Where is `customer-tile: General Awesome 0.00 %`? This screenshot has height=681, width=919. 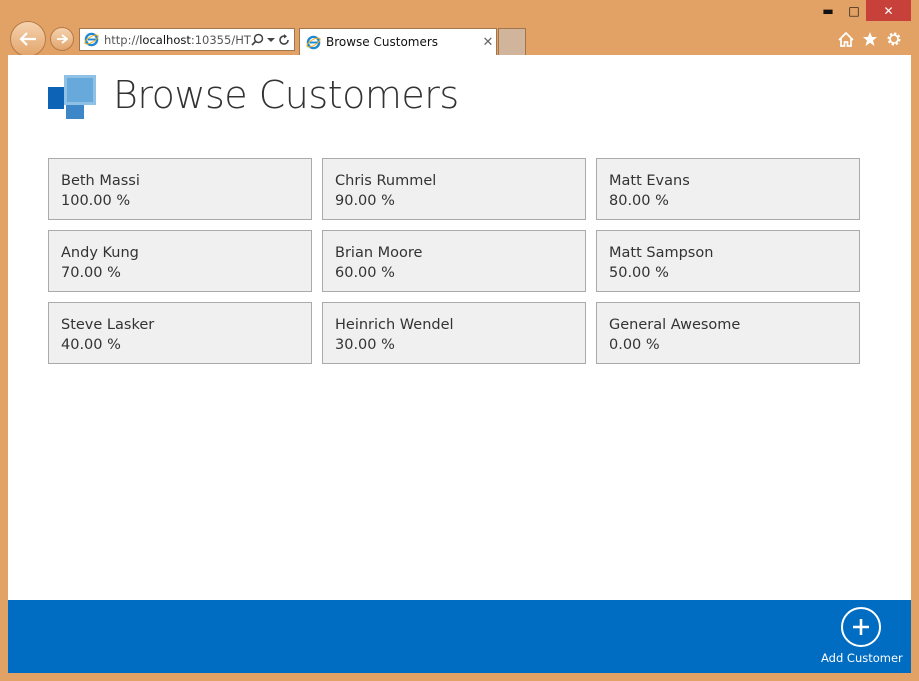
customer-tile: General Awesome 0.00 % is located at coordinates (728, 333).